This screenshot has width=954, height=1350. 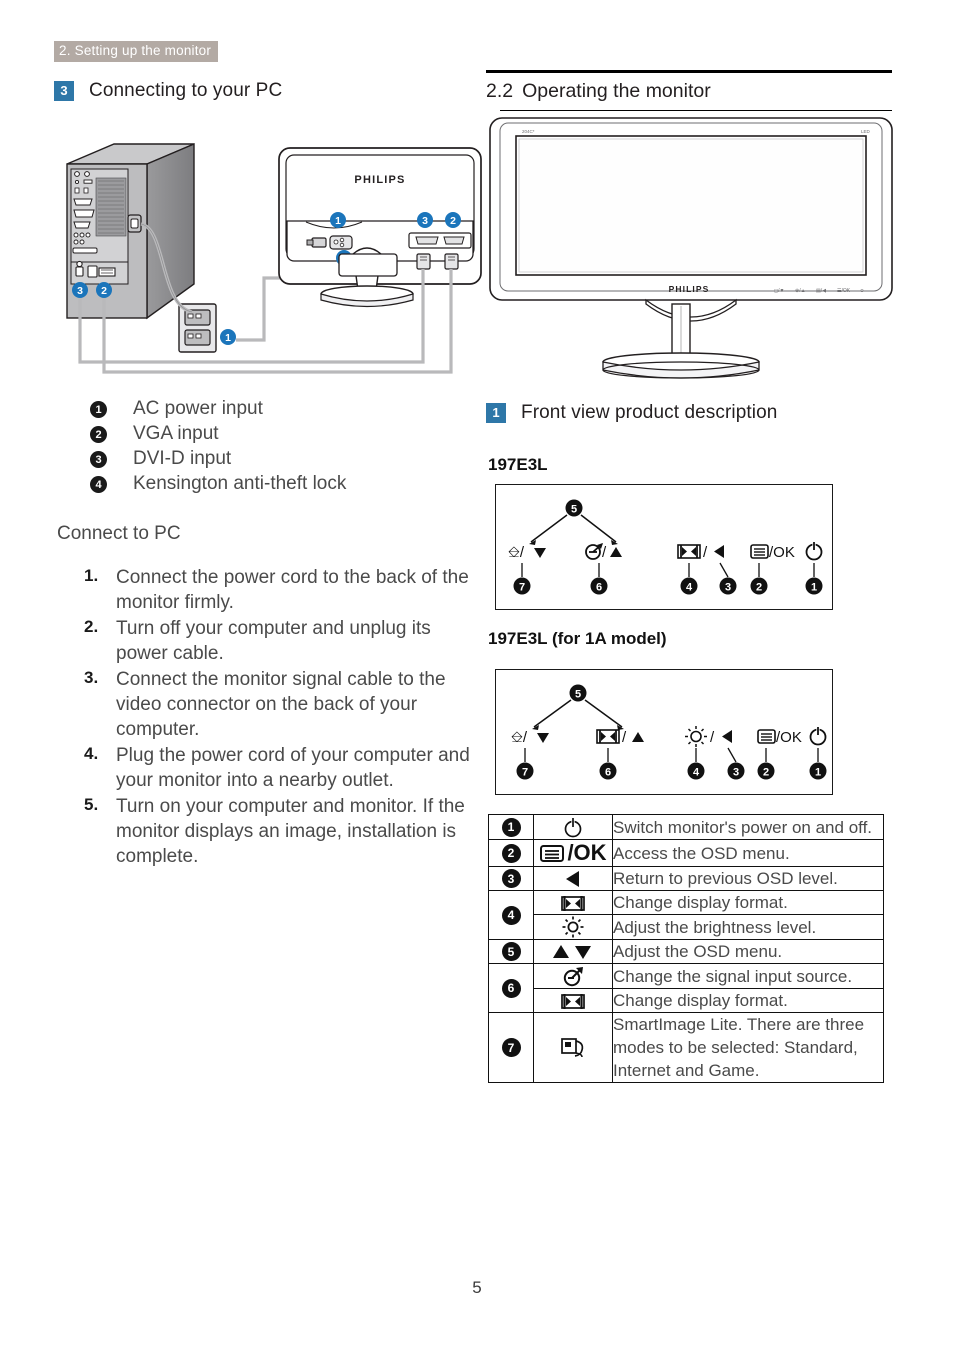 What do you see at coordinates (686, 878) in the screenshot?
I see `table-row: 3 Return to previous OSD level.` at bounding box center [686, 878].